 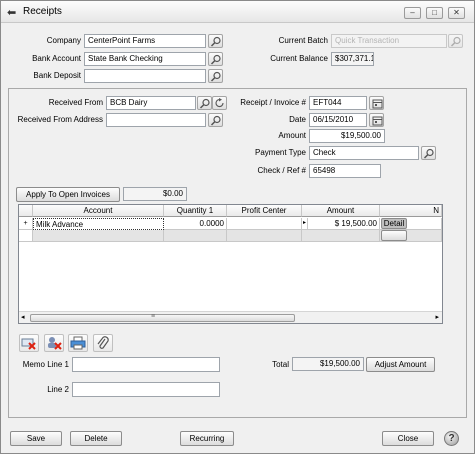 What do you see at coordinates (281, 170) in the screenshot?
I see `check-ref-label: Check / Ref #` at bounding box center [281, 170].